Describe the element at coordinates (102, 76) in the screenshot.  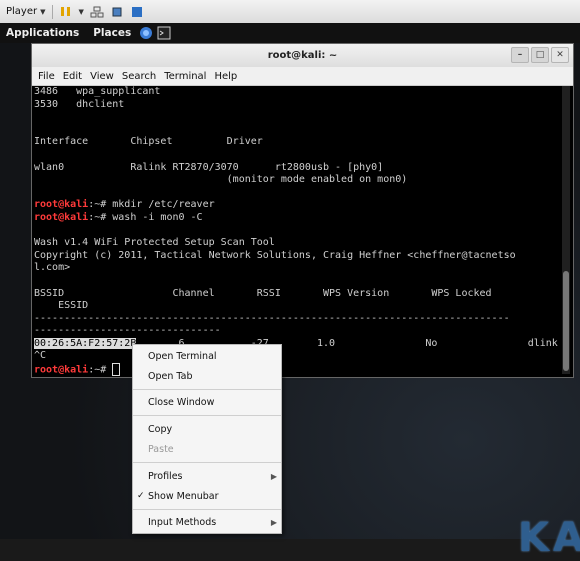
I see `menu-view: View` at that location.